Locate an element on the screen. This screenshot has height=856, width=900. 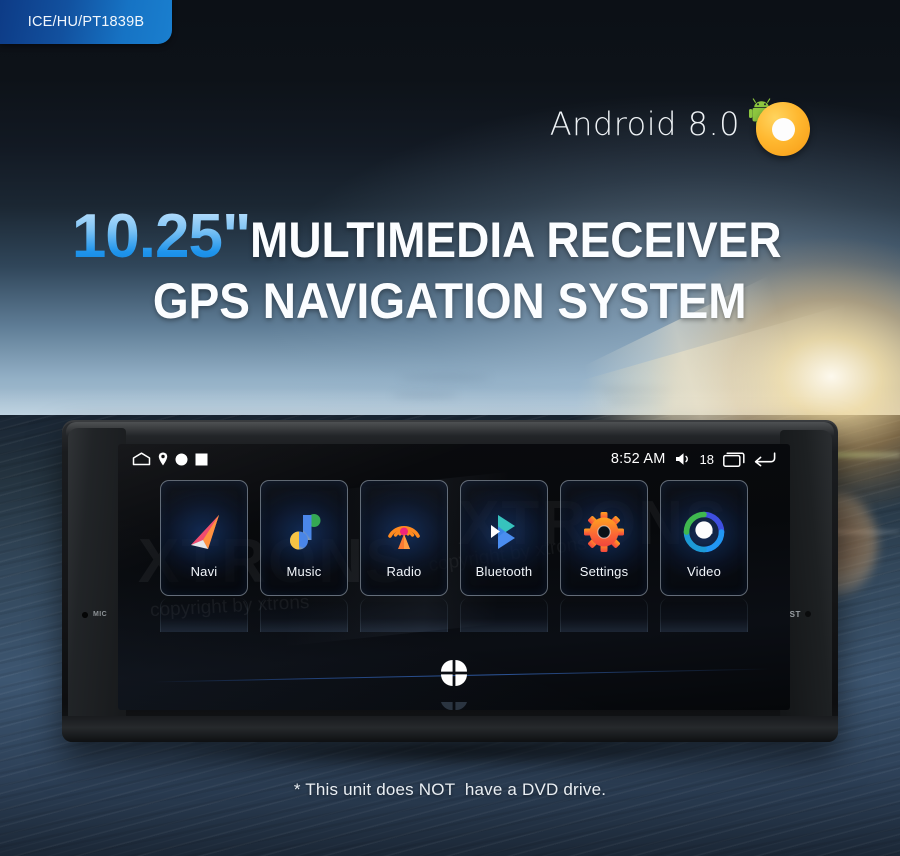
app-tile-video: Video is located at coordinates (704, 538).